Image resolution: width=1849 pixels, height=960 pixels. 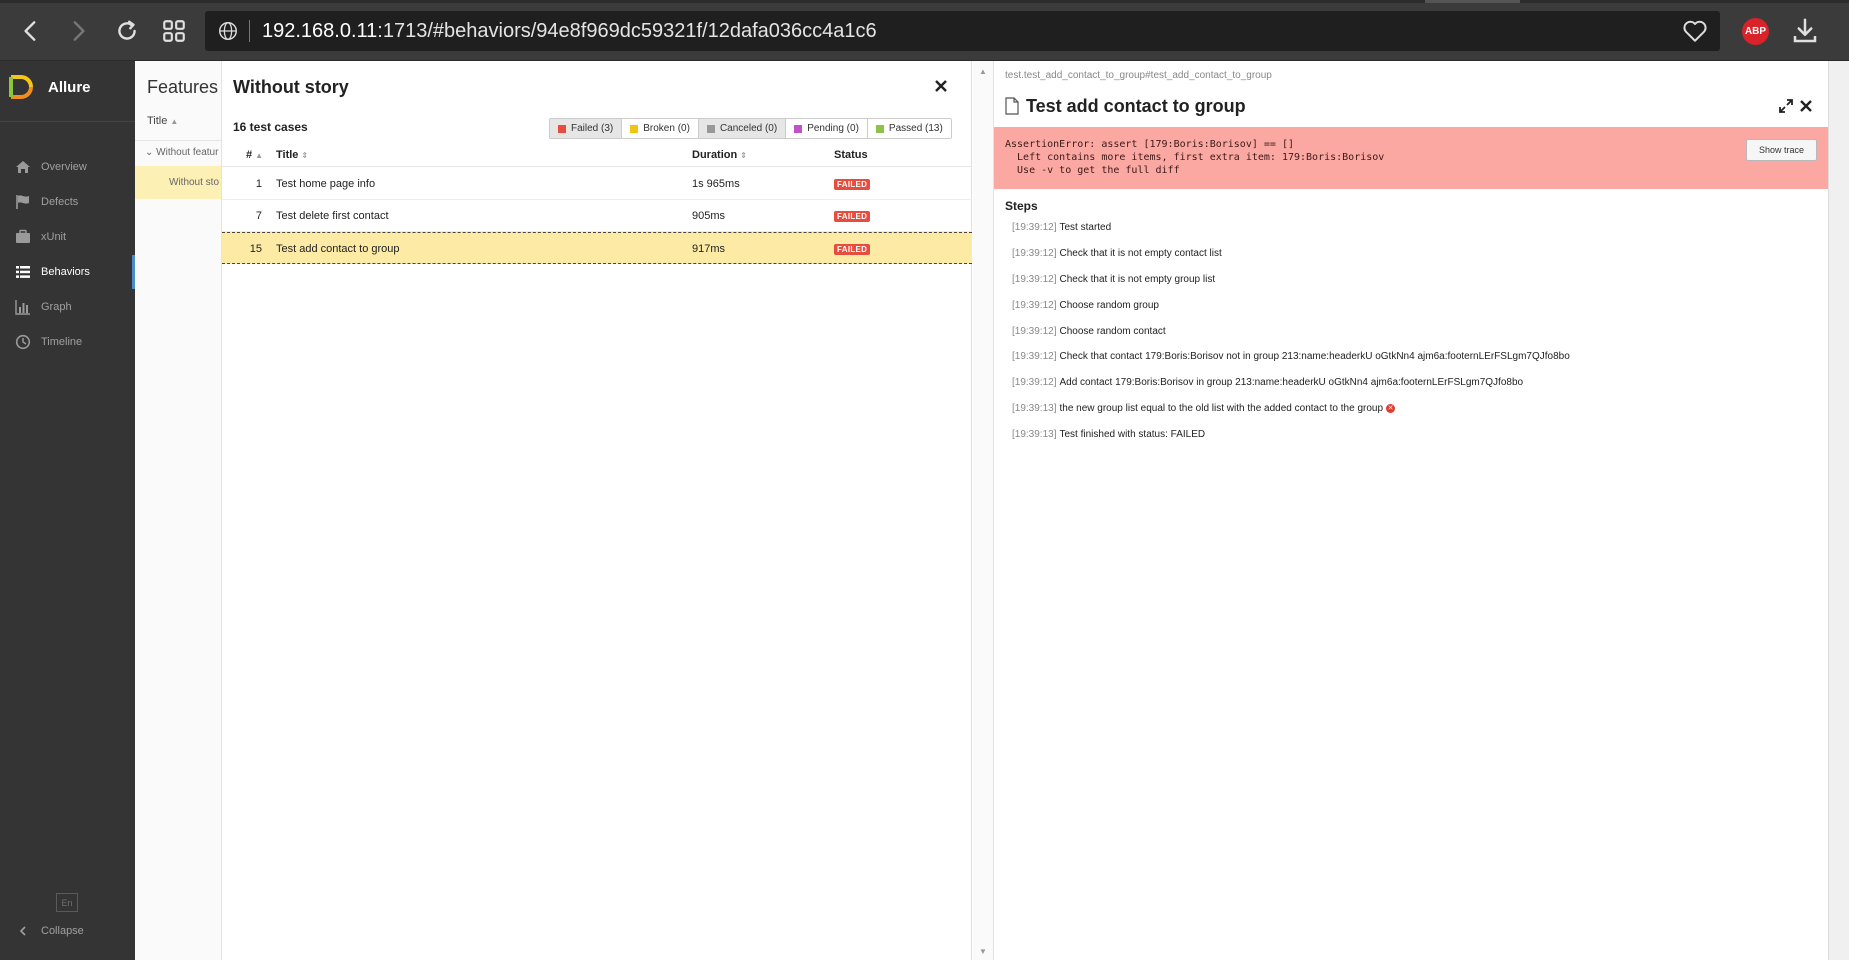 I want to click on scroll-up-icon: ▲, so click(x=983, y=71).